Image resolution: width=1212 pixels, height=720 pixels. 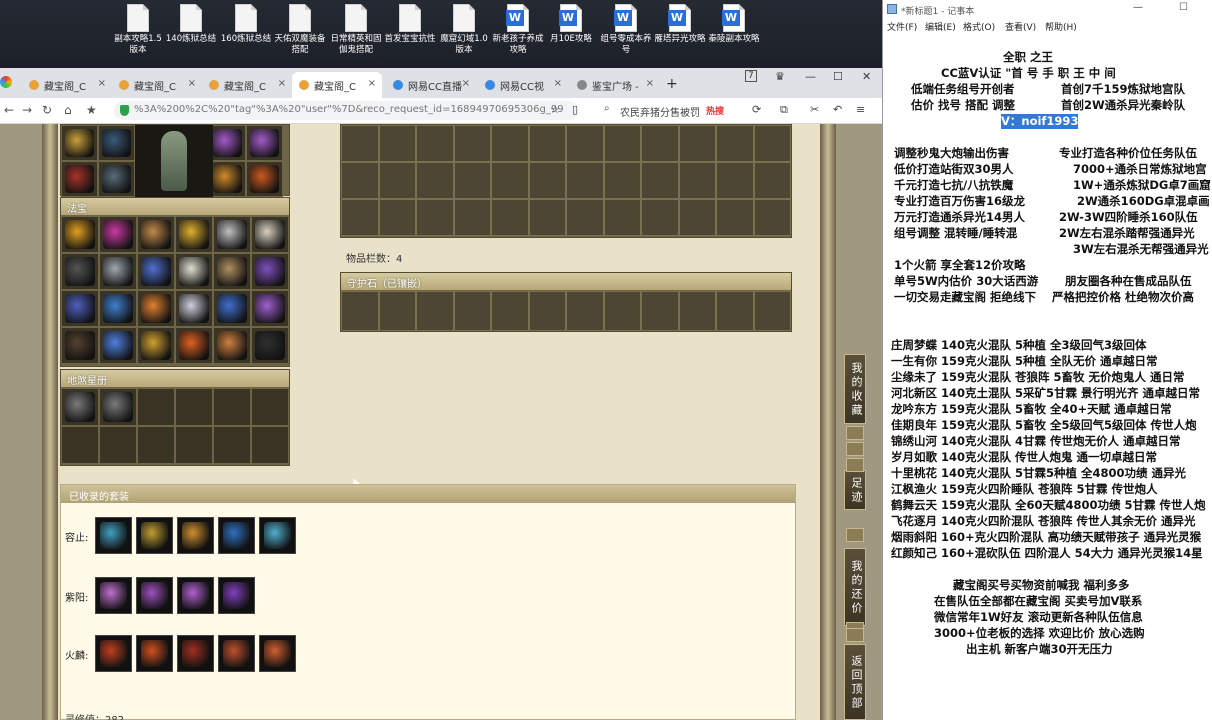 What do you see at coordinates (855, 587) in the screenshot?
I see `side-button: 我的还价` at bounding box center [855, 587].